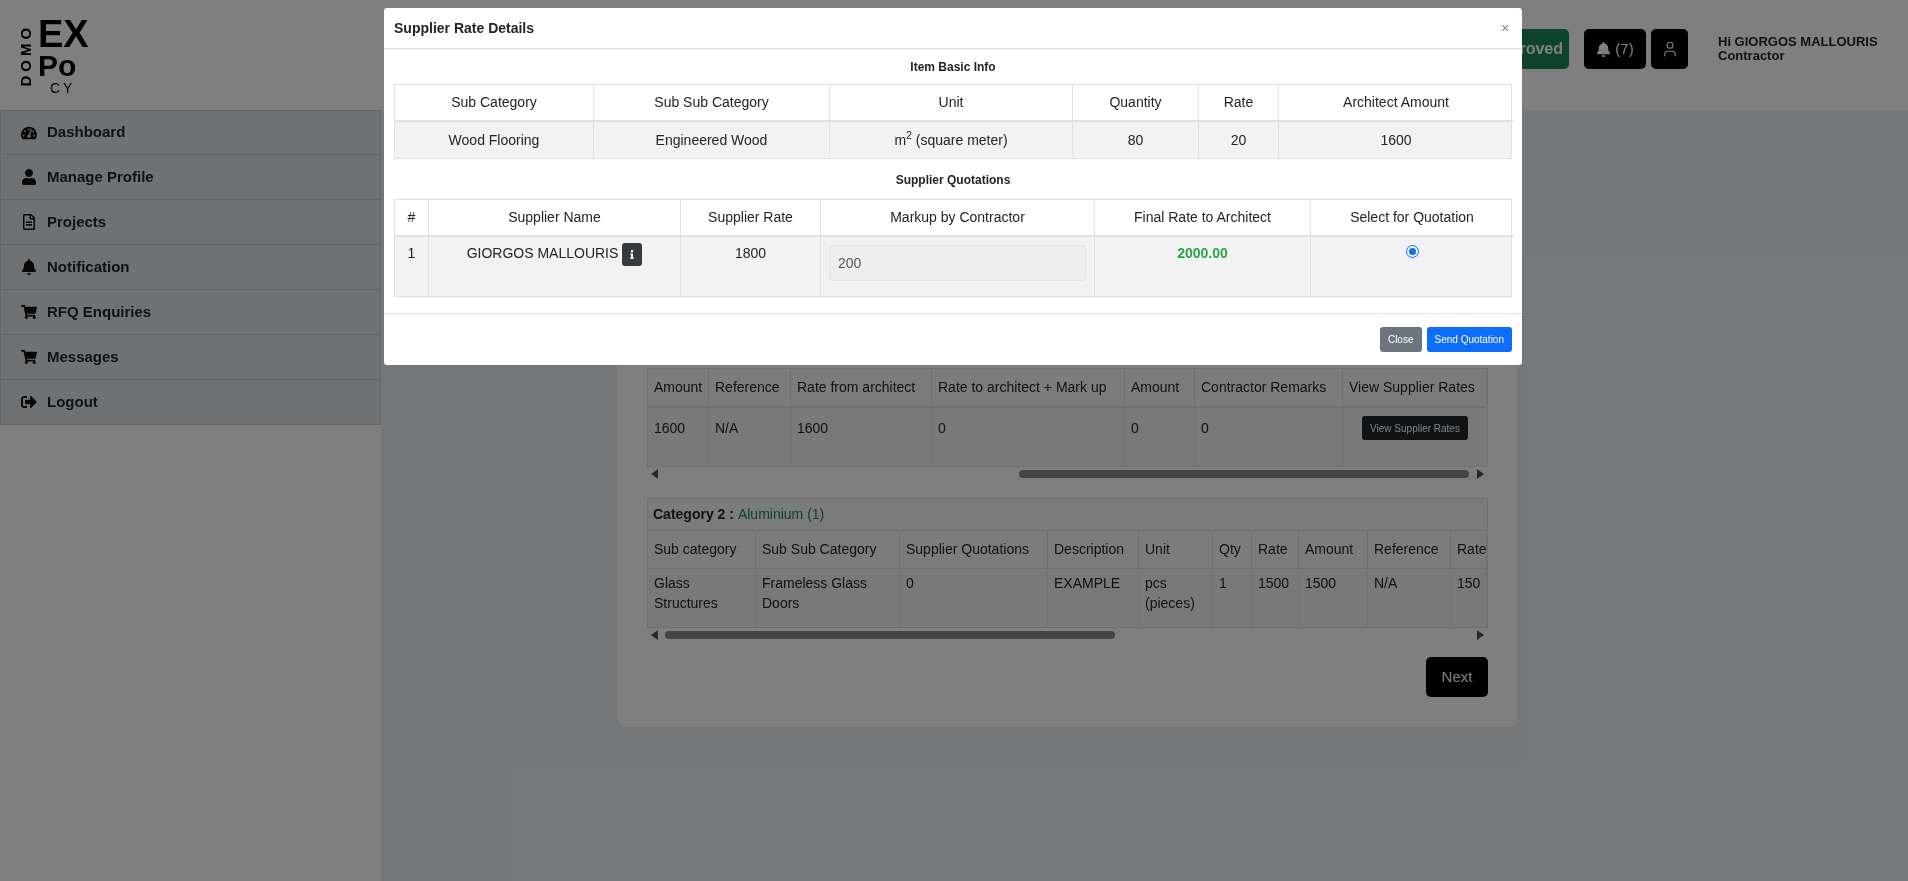 The height and width of the screenshot is (881, 1908). What do you see at coordinates (1615, 49) in the screenshot?
I see `notifications-button: (7)` at bounding box center [1615, 49].